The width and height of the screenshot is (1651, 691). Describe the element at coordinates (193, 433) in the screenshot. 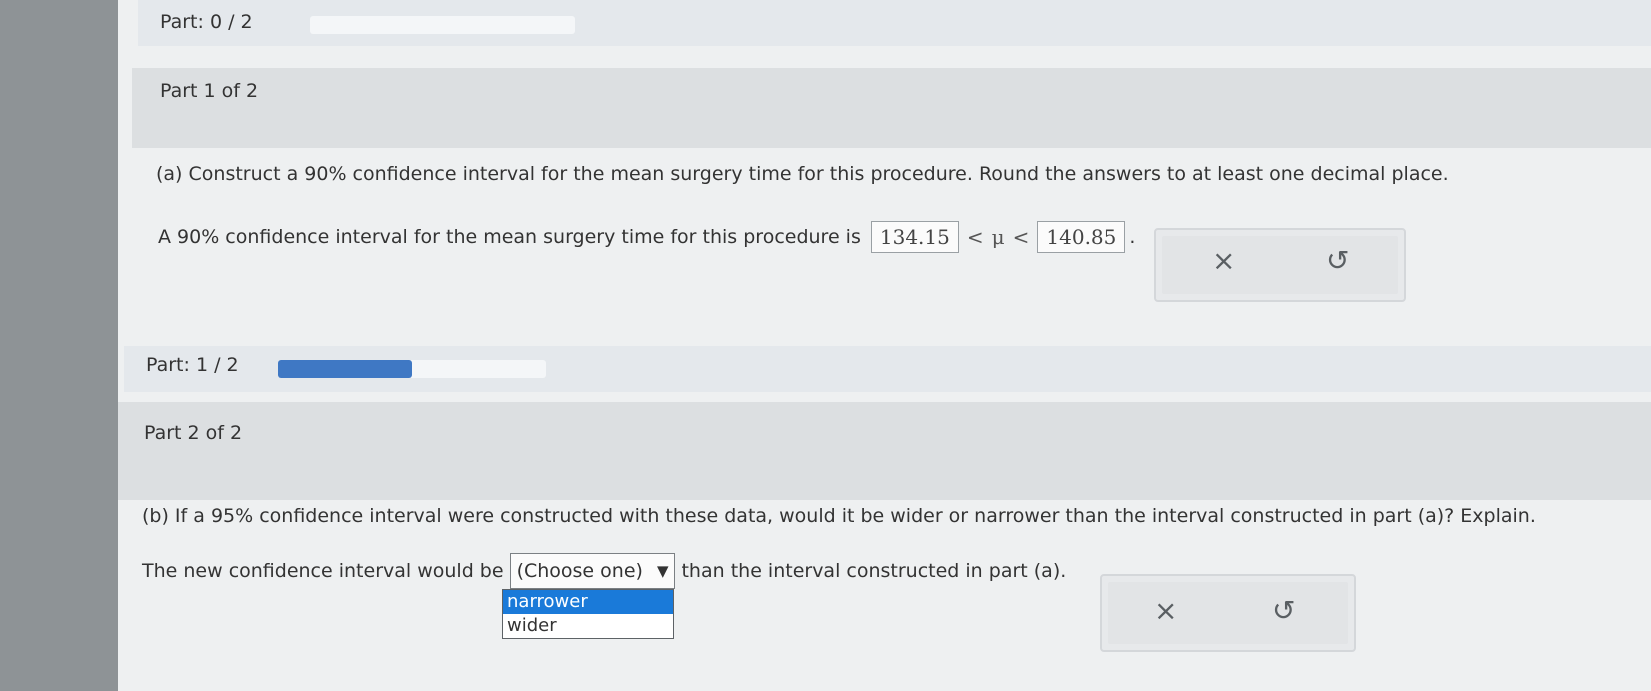

I see `part-2-title: Part 2 of 2` at that location.